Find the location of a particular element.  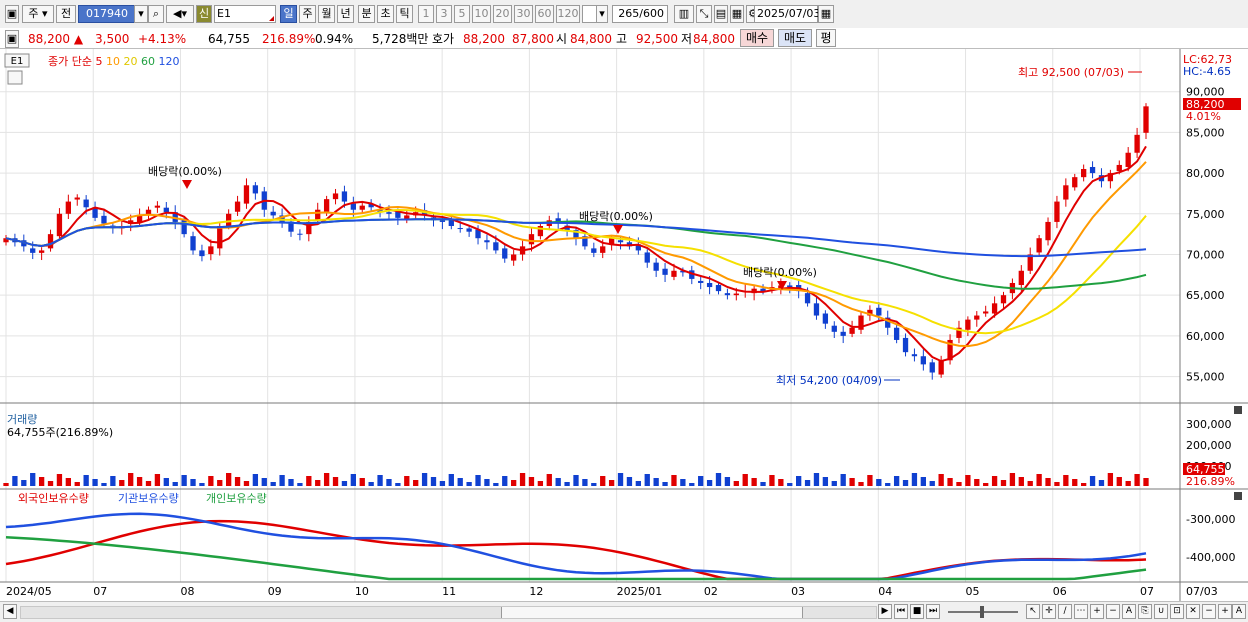

scroll-track is located at coordinates (448, 612).